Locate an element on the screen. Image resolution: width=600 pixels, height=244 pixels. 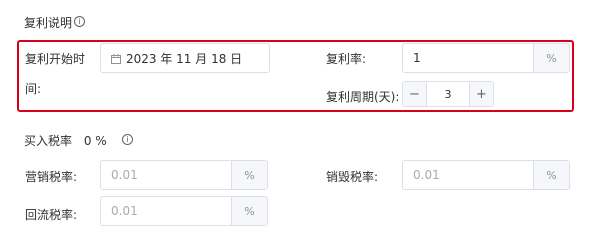
rate-value: 1 is located at coordinates (417, 58).